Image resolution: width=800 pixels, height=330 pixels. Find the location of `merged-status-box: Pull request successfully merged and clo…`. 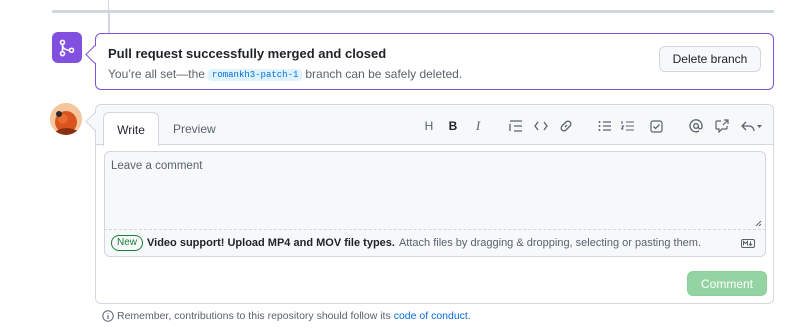

merged-status-box: Pull request successfully merged and clo… is located at coordinates (434, 61).